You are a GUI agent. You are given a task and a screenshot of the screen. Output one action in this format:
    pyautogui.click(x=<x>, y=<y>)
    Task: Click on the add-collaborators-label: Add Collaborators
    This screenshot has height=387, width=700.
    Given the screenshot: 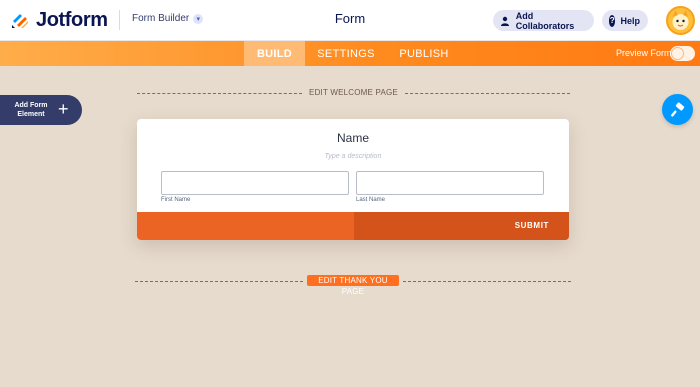 What is the action you would take?
    pyautogui.click(x=545, y=20)
    